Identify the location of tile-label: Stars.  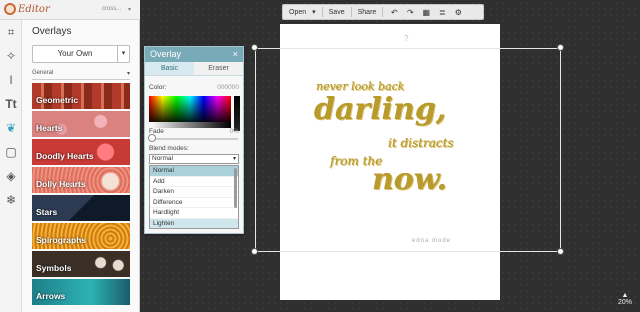
(47, 212).